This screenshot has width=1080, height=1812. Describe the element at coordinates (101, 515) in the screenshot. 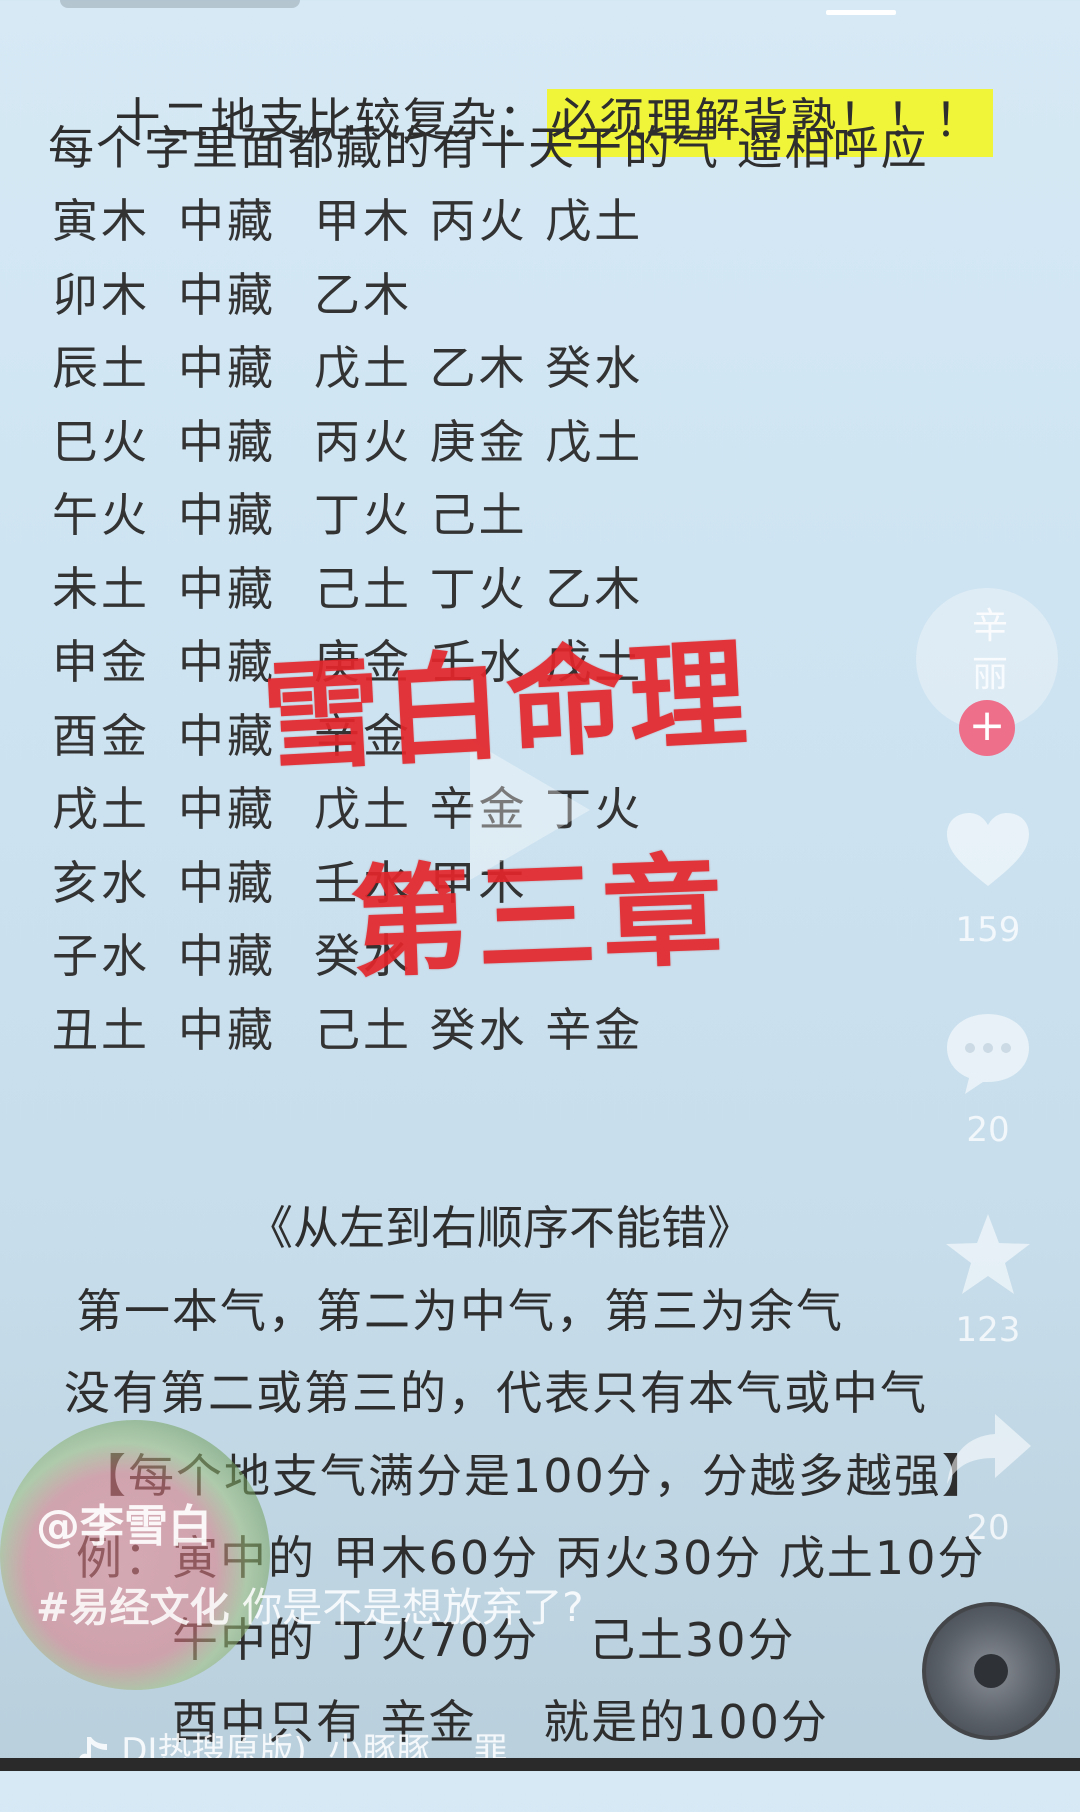

I see `branch-name: 午火` at that location.